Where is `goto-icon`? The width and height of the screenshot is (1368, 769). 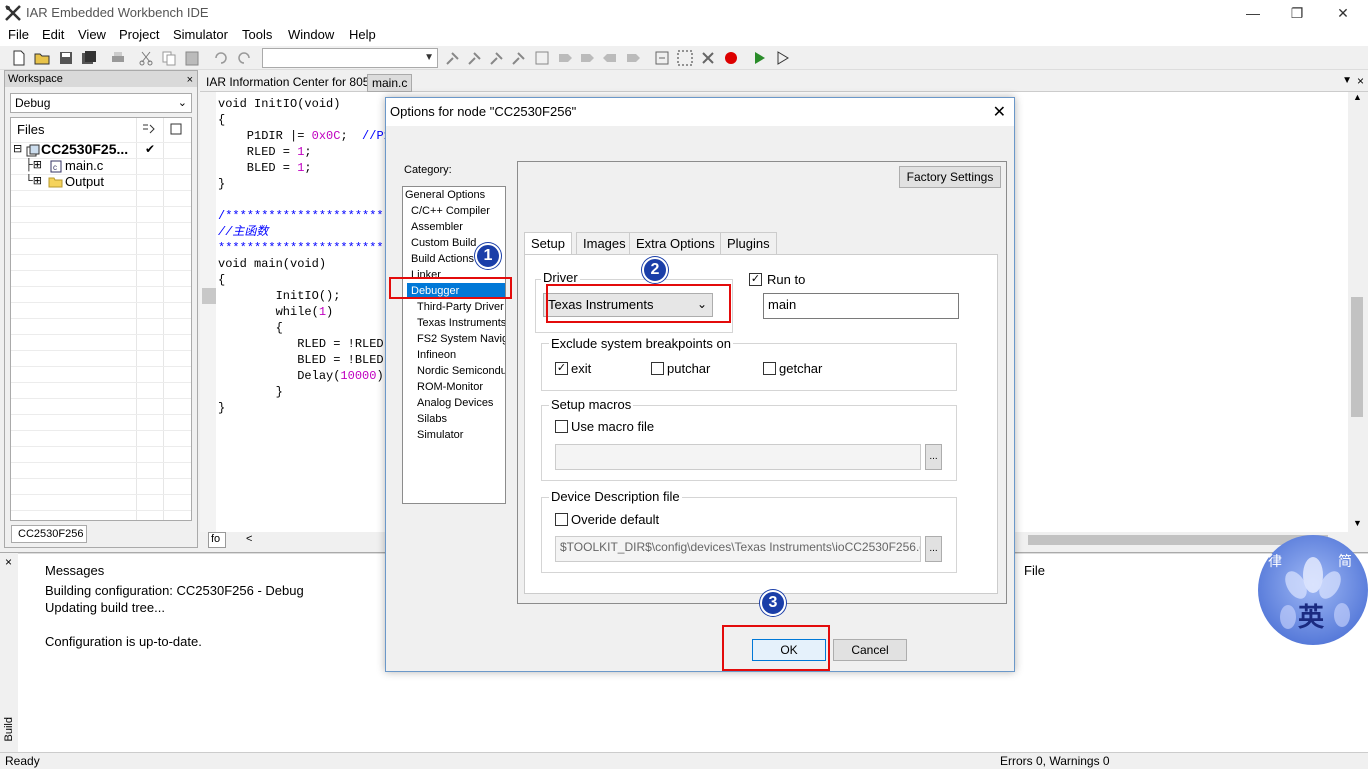 goto-icon is located at coordinates (542, 58).